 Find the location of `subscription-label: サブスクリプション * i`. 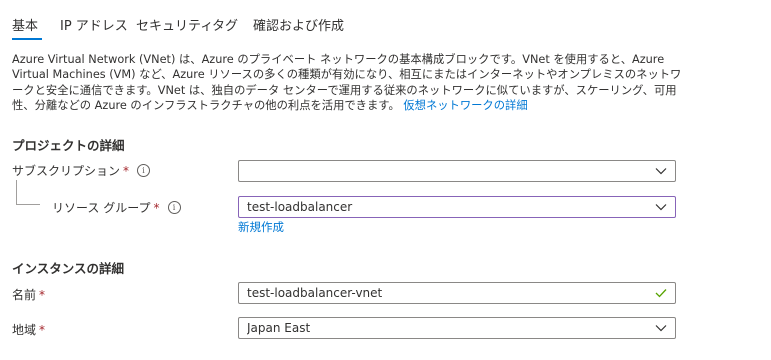

subscription-label: サブスクリプション * i is located at coordinates (81, 170).